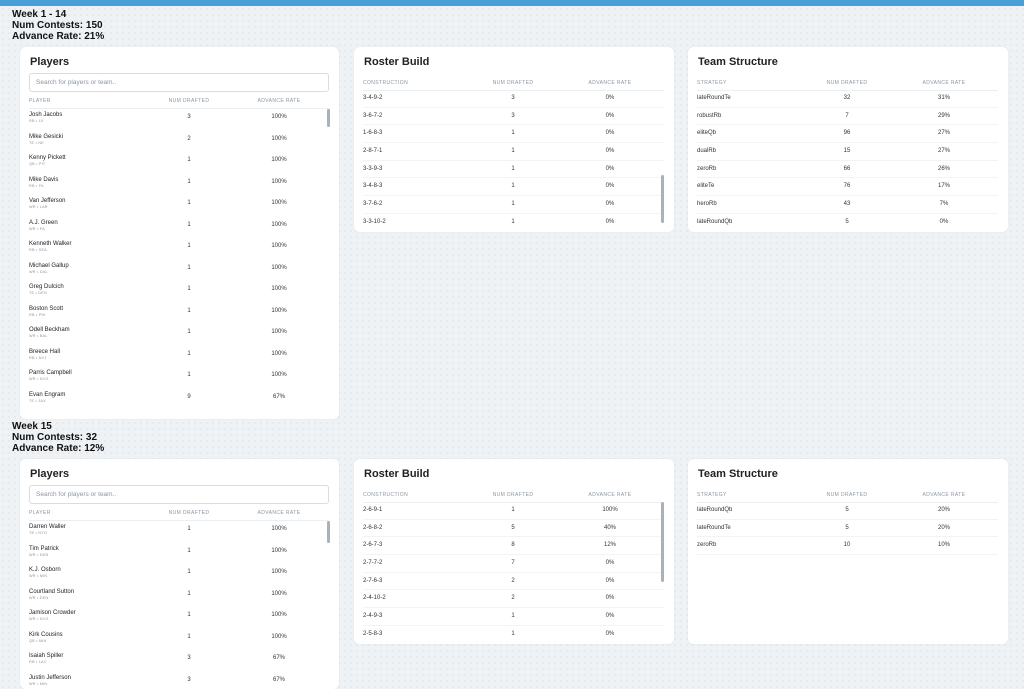  What do you see at coordinates (38, 598) in the screenshot?
I see `player-position-team: WR • DEN` at bounding box center [38, 598].